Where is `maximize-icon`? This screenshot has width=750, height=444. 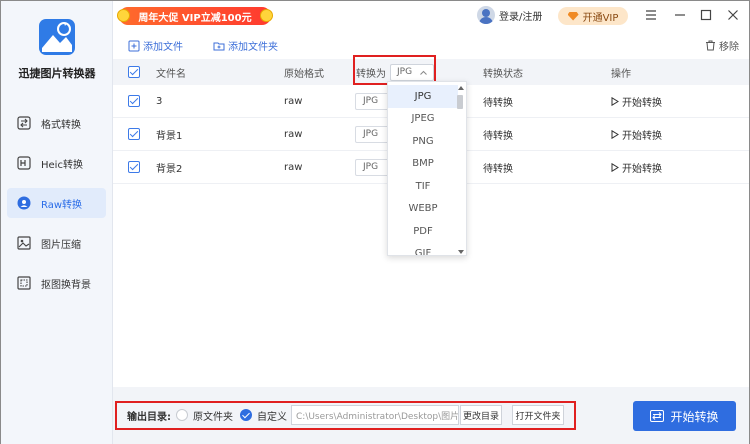 maximize-icon is located at coordinates (706, 15).